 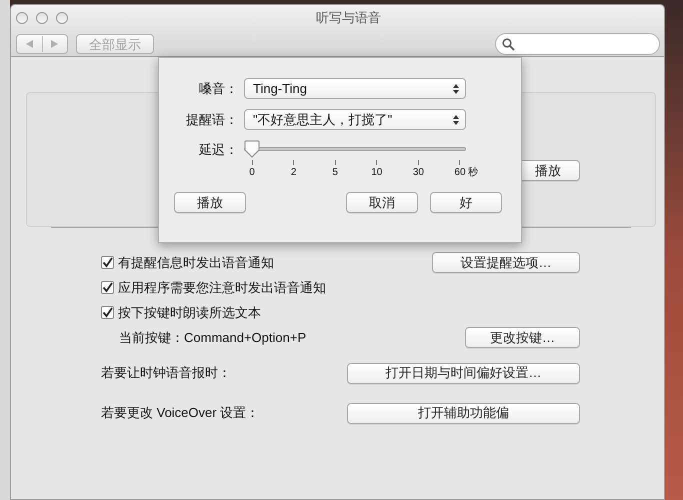 I want to click on zoom-window-button, so click(x=62, y=18).